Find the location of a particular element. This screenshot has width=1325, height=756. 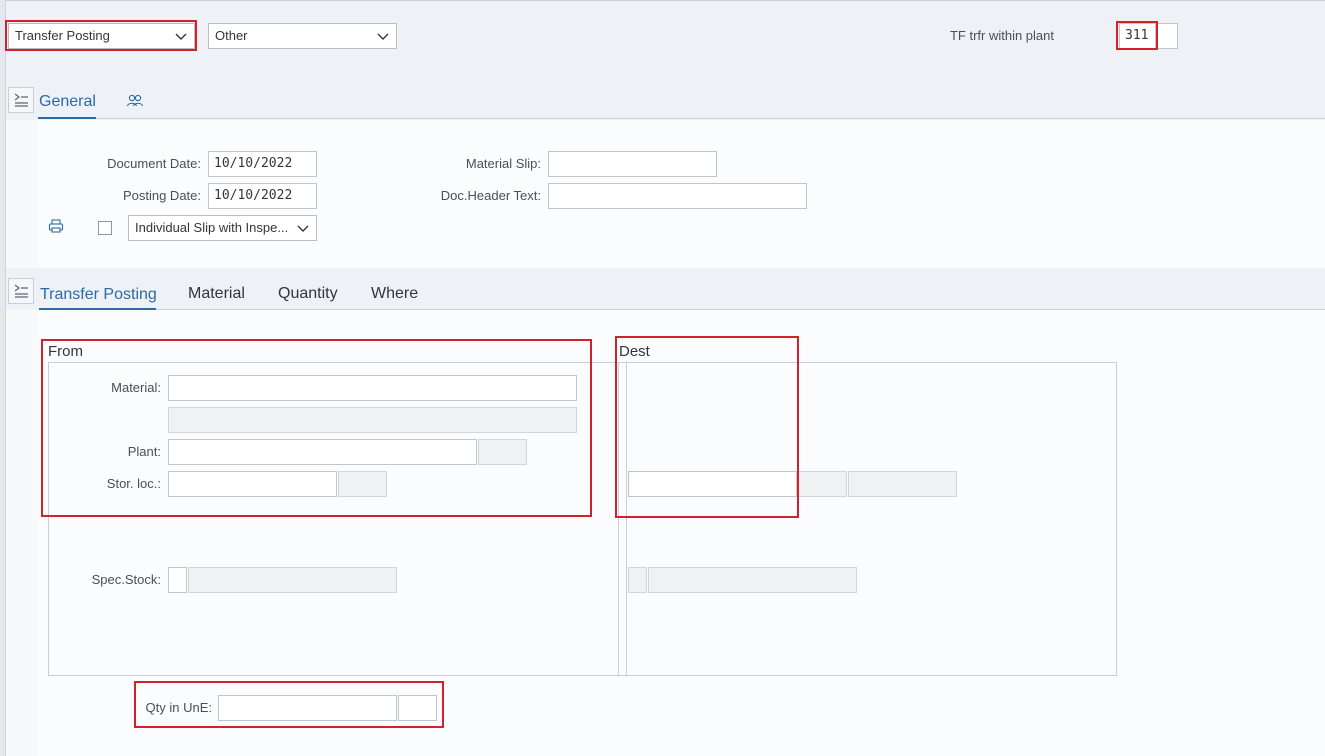

dest-stor-loc-description is located at coordinates (902, 484).